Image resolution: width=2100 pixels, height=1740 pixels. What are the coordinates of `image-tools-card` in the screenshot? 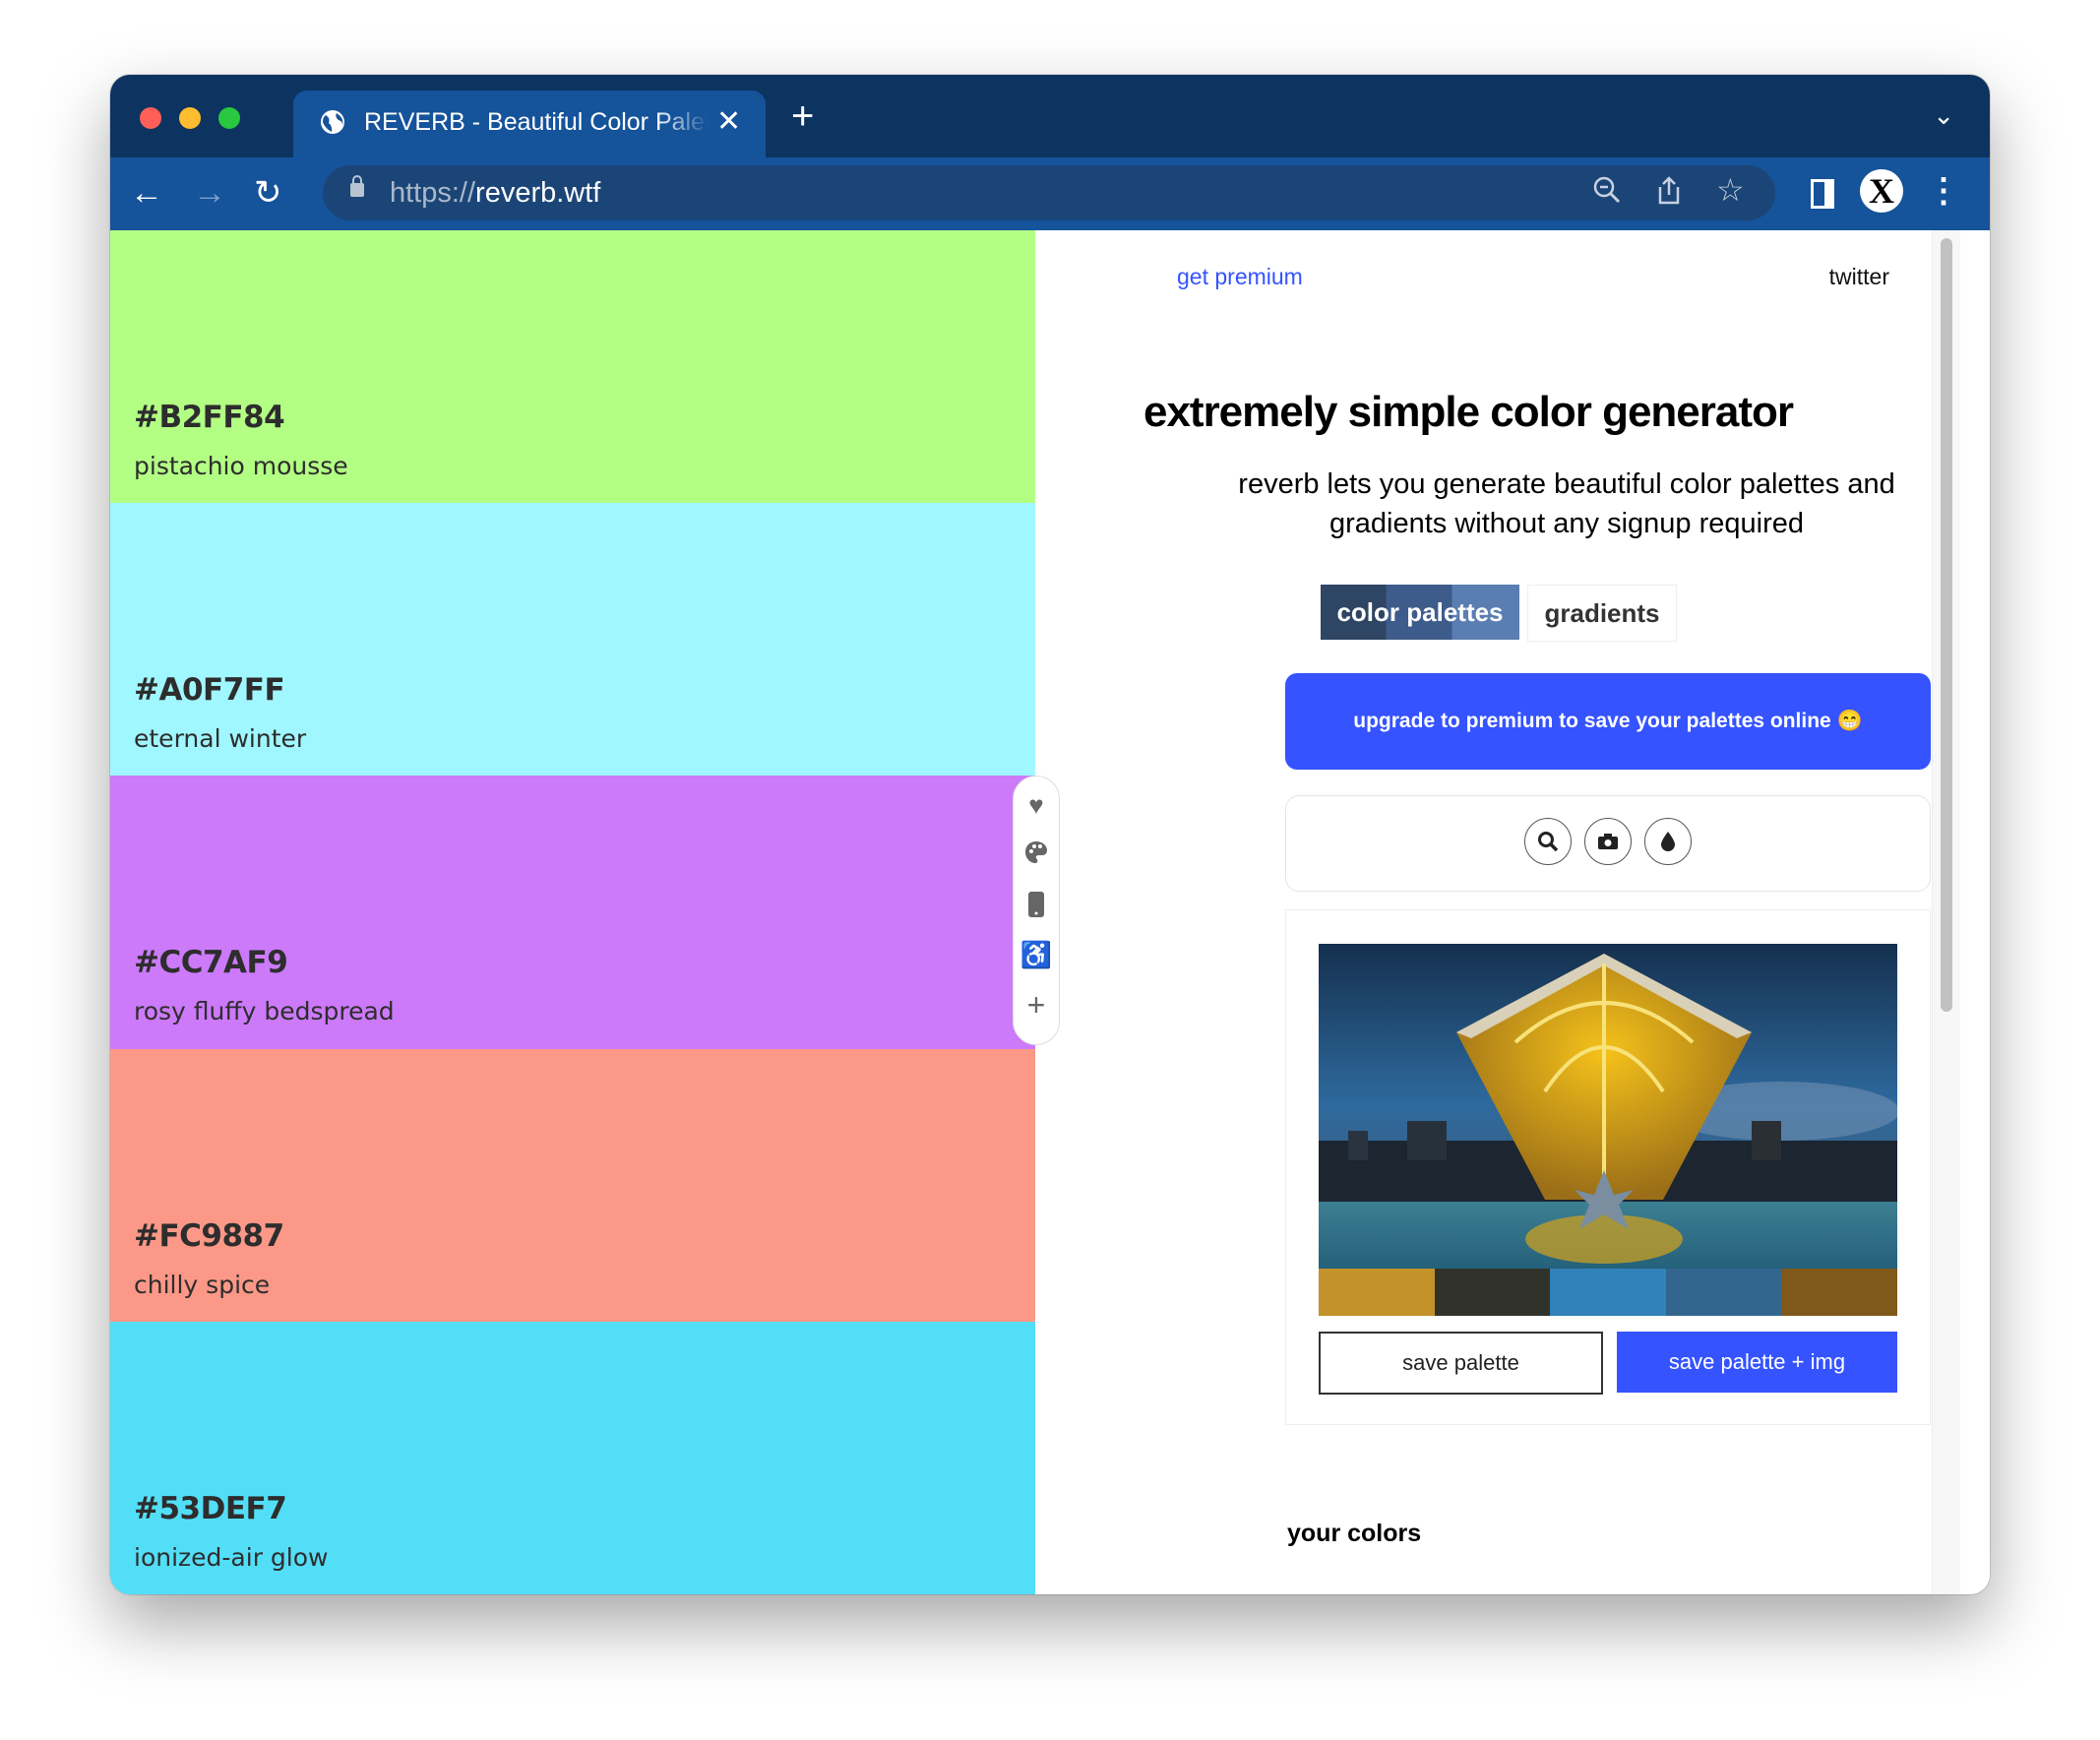 It's located at (1608, 843).